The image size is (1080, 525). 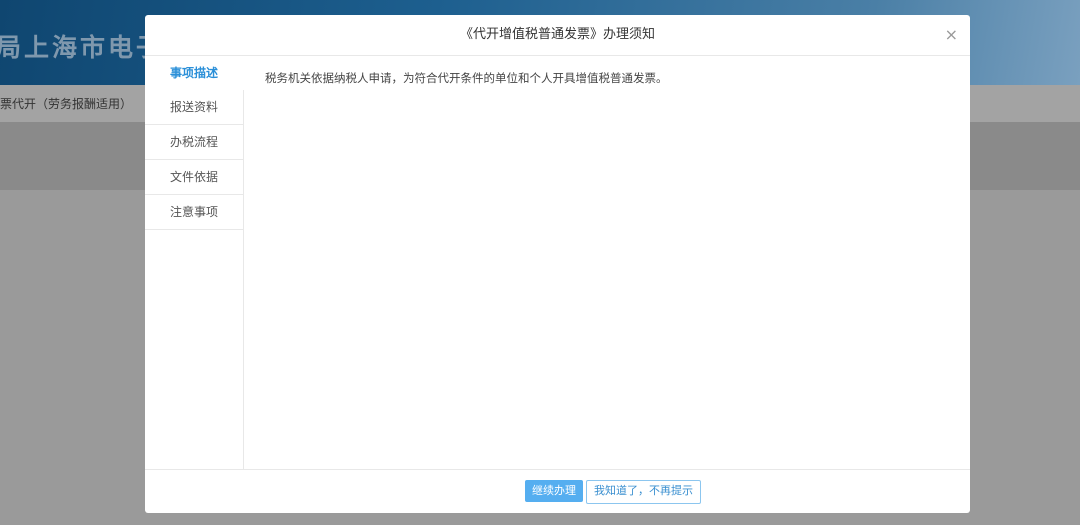 I want to click on breadcrumb-text: 票代开（劳务报酬适用）, so click(x=66, y=104).